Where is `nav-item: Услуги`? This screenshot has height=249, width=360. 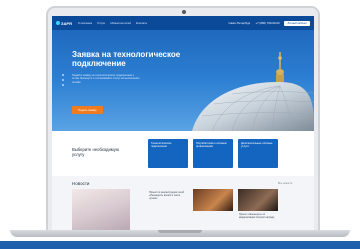 nav-item: Услуги is located at coordinates (101, 23).